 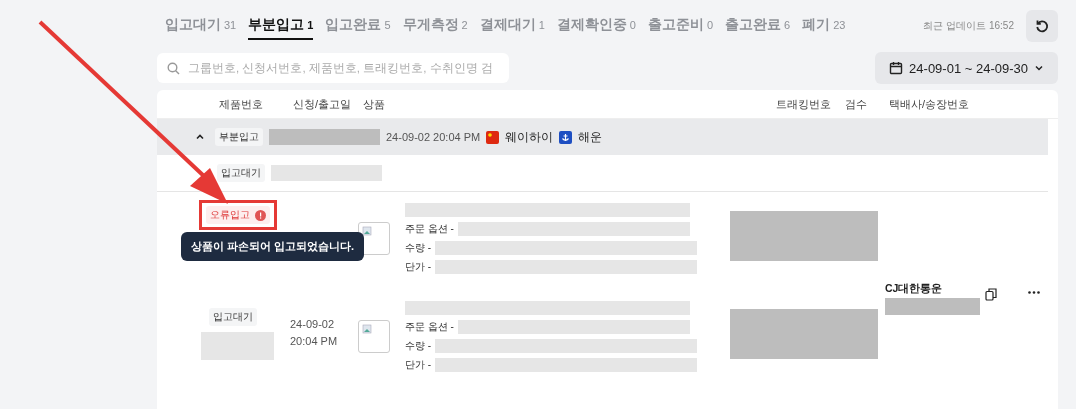 I want to click on origin-text: 웨이하이, so click(x=529, y=137).